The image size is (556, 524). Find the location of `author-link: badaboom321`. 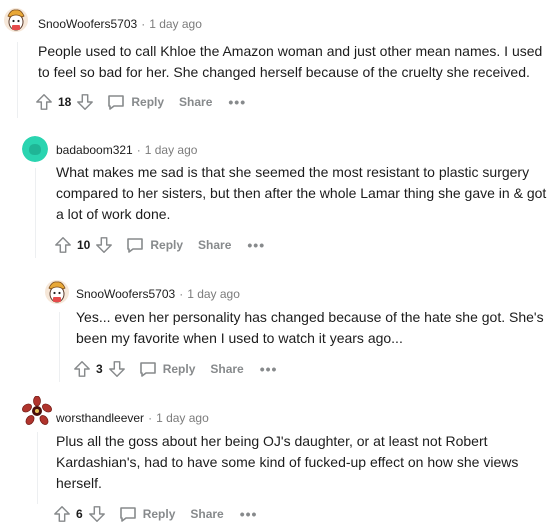

author-link: badaboom321 is located at coordinates (94, 150).